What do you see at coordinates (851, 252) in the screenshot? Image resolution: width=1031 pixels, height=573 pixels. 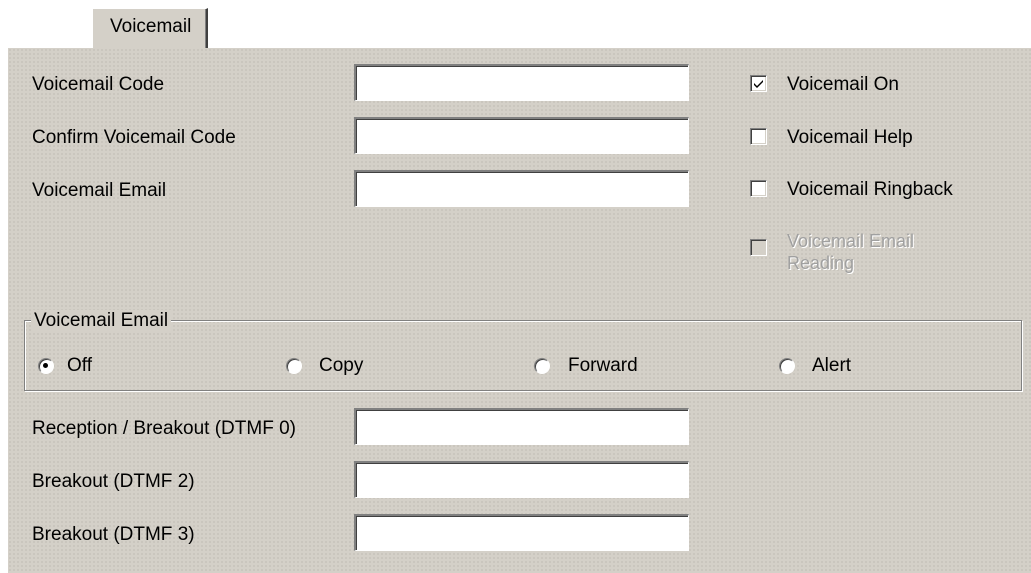 I see `voicemail-email-reading-label: Voicemail Email Reading` at bounding box center [851, 252].